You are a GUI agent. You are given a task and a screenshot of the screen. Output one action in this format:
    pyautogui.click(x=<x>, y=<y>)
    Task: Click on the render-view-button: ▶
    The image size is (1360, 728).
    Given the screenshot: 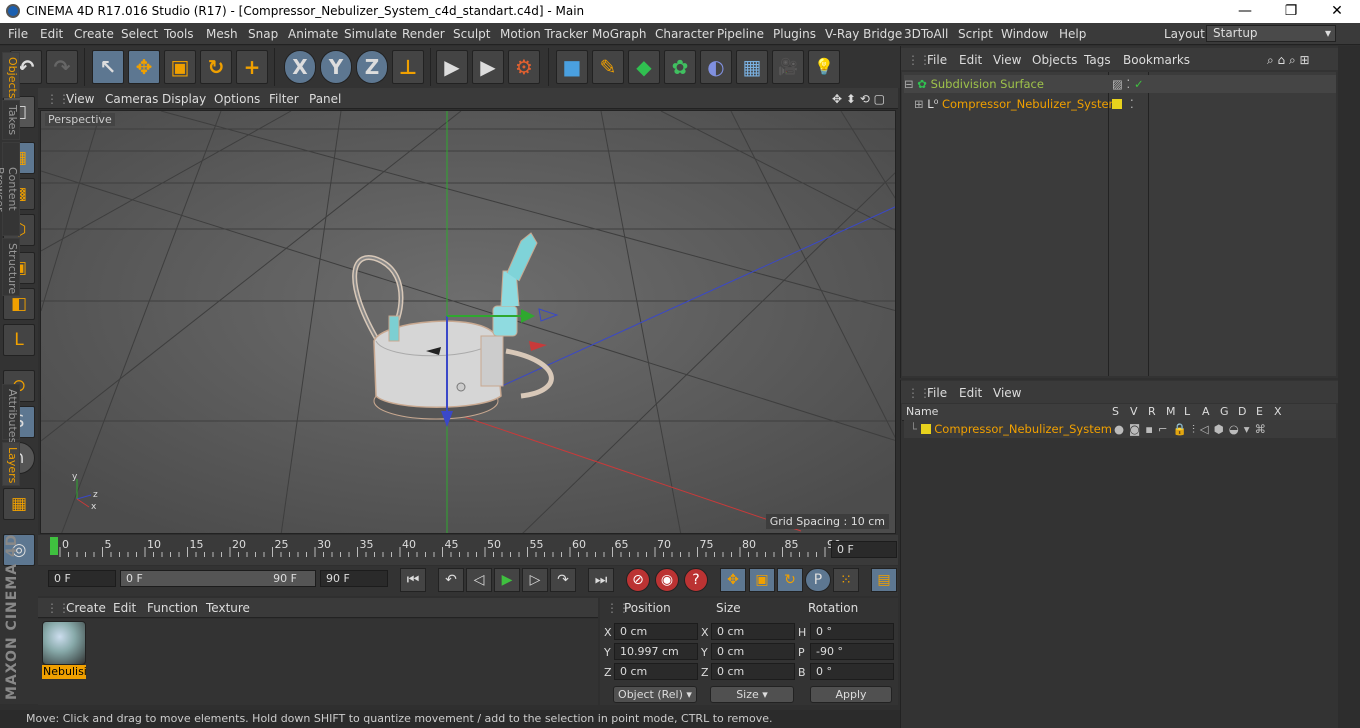 What is the action you would take?
    pyautogui.click(x=452, y=67)
    